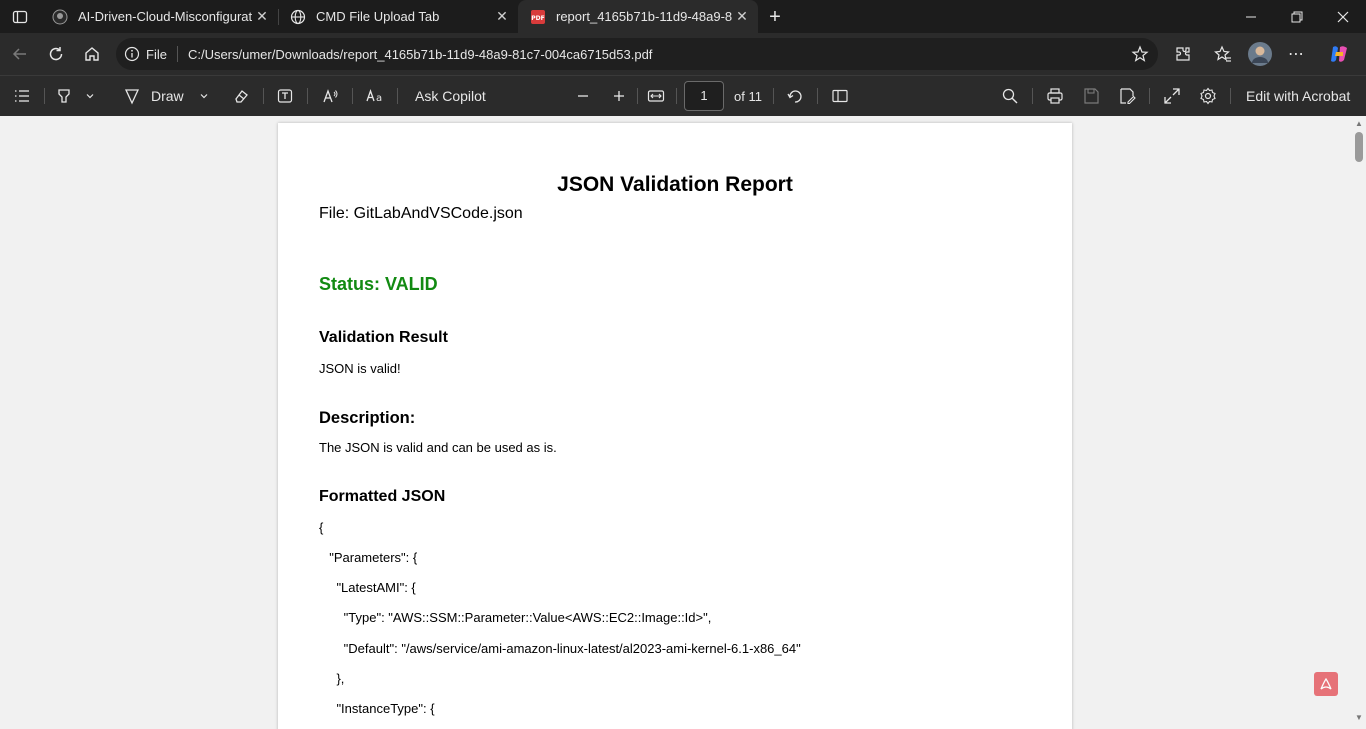 The image size is (1366, 729). I want to click on avatar, so click(1260, 54).